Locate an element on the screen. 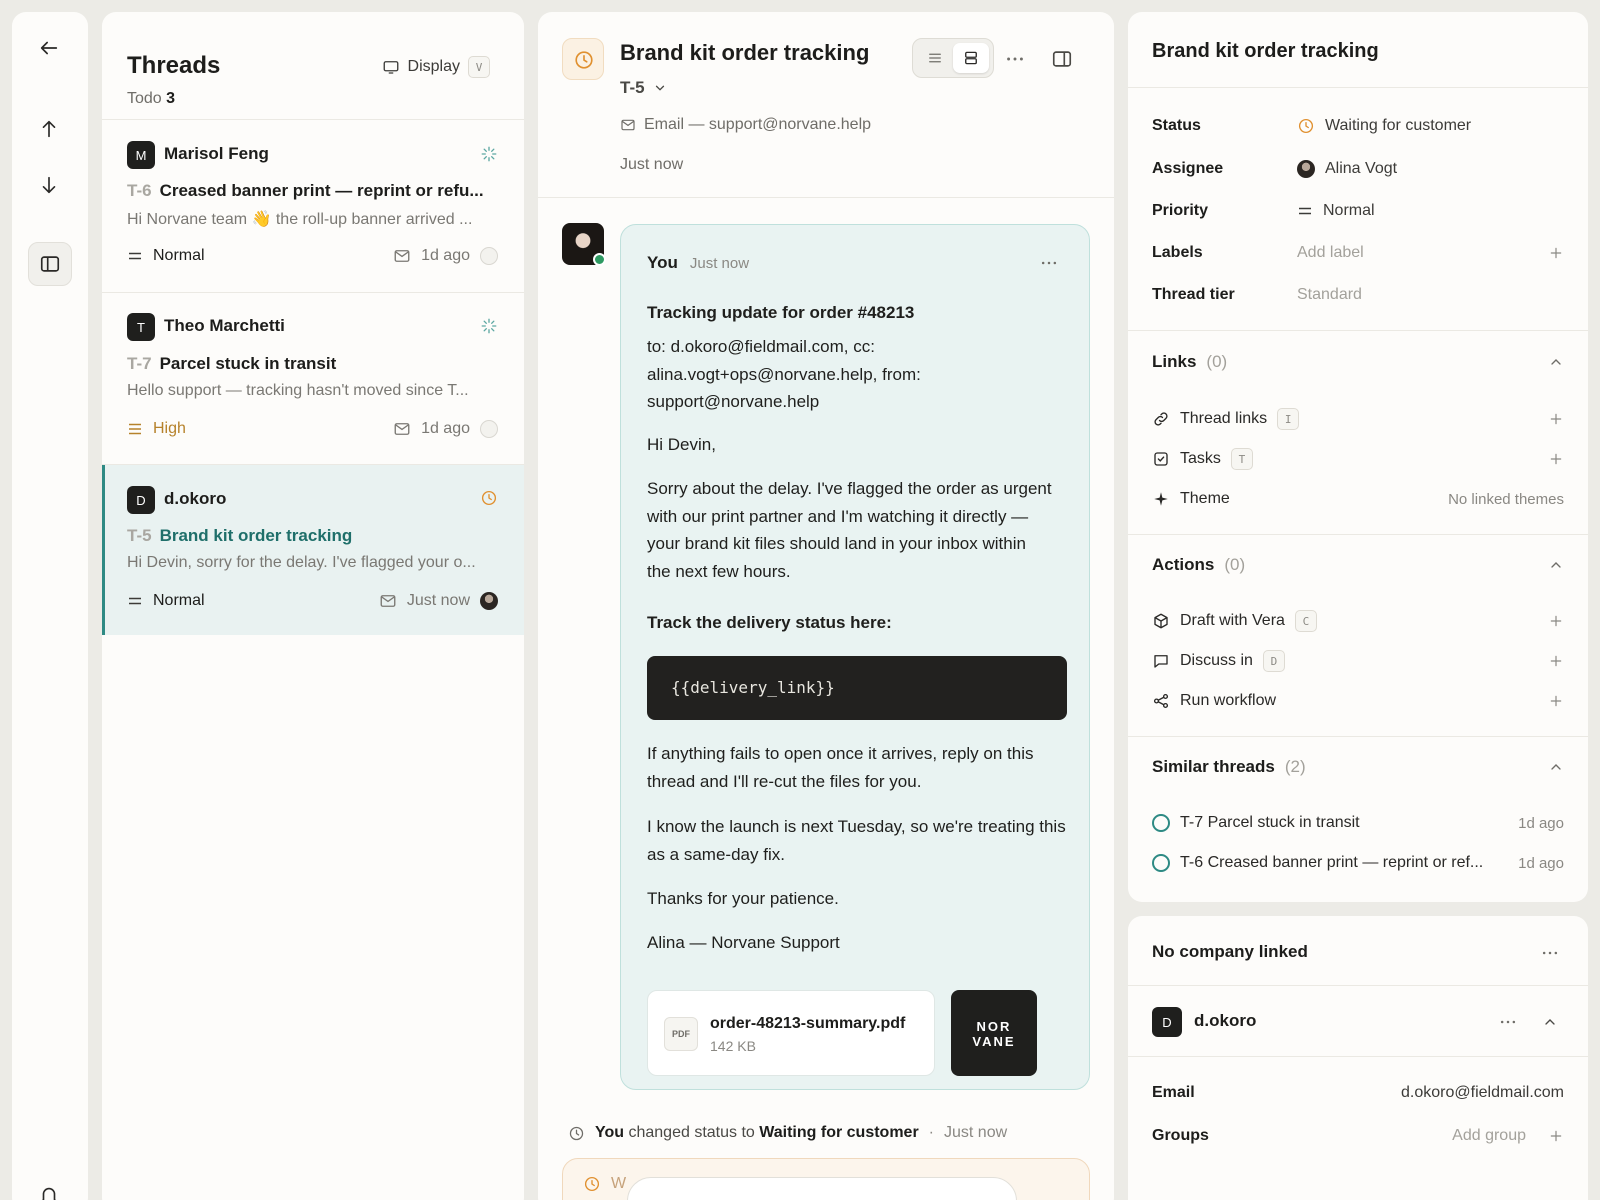 Image resolution: width=1600 pixels, height=1200 pixels. thread-priority: High is located at coordinates (156, 429).